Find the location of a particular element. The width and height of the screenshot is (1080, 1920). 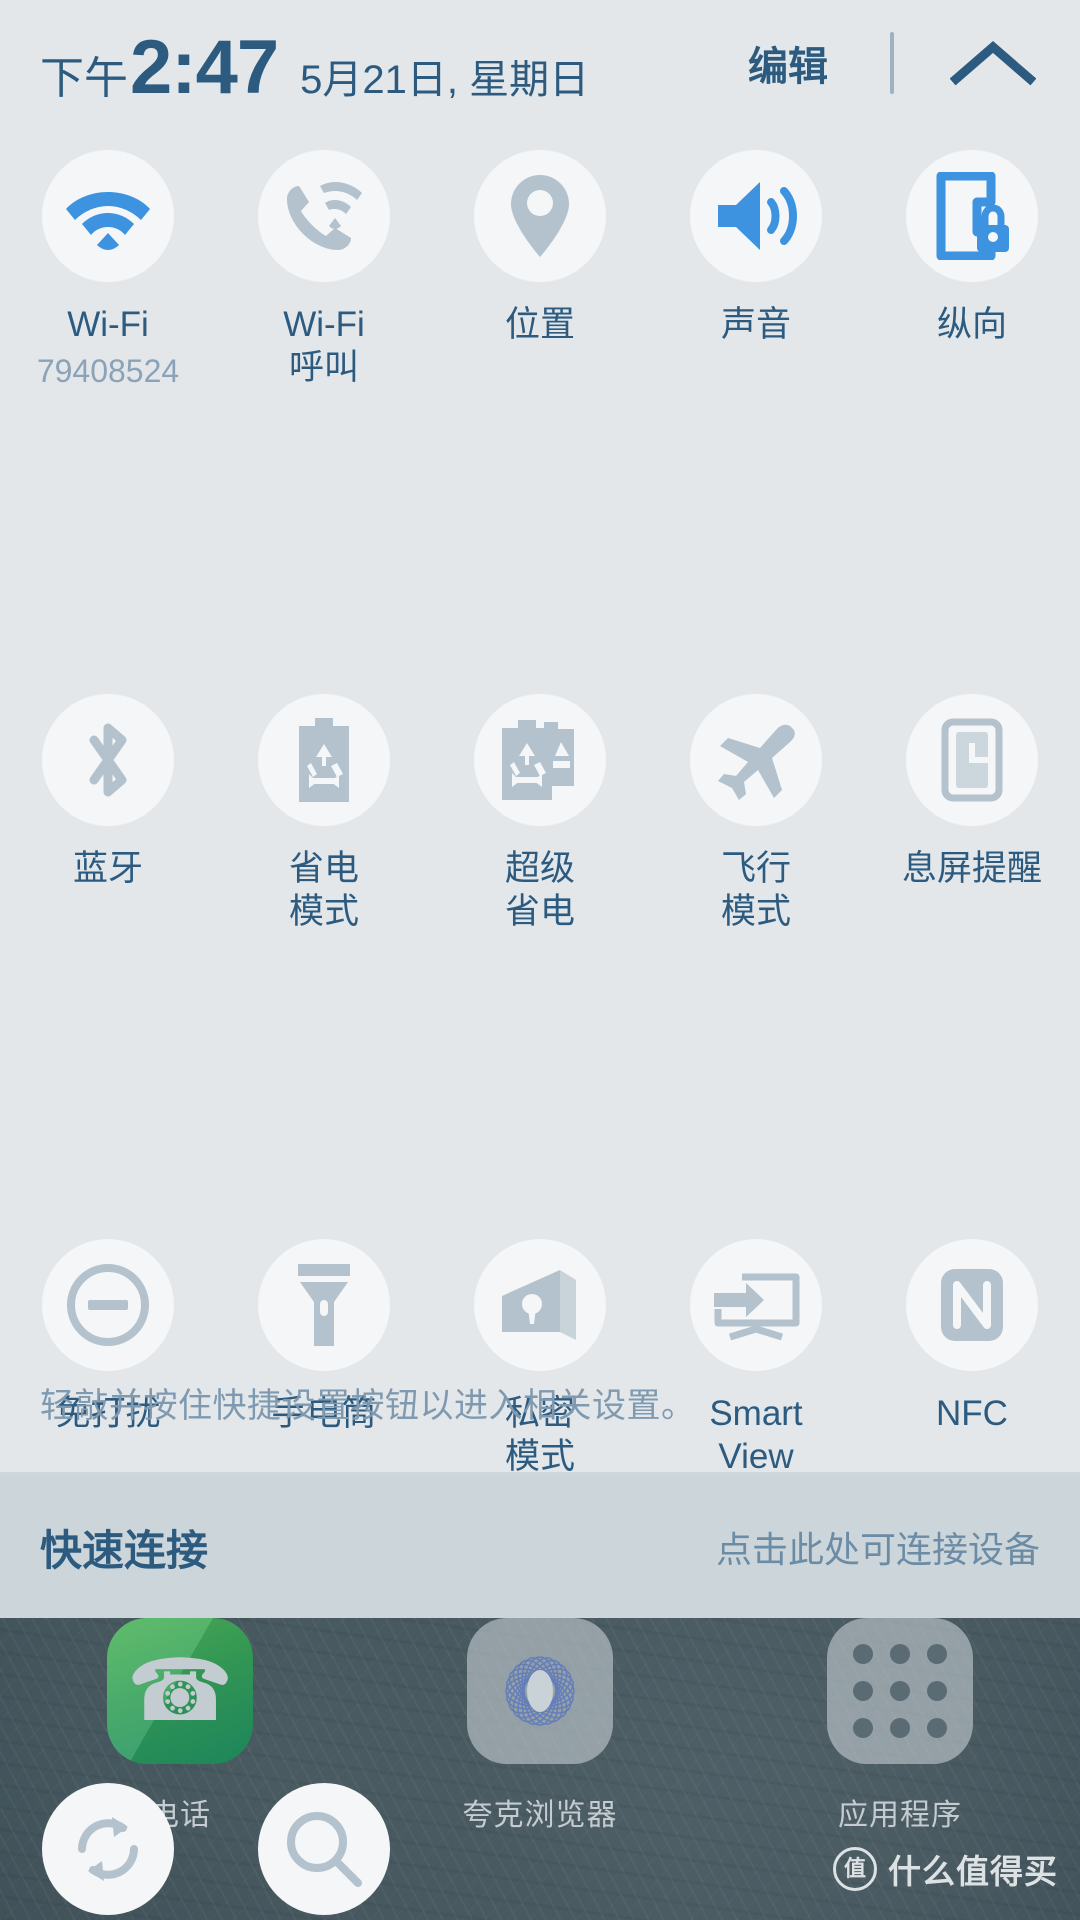

bluetooth-icon is located at coordinates (108, 760).